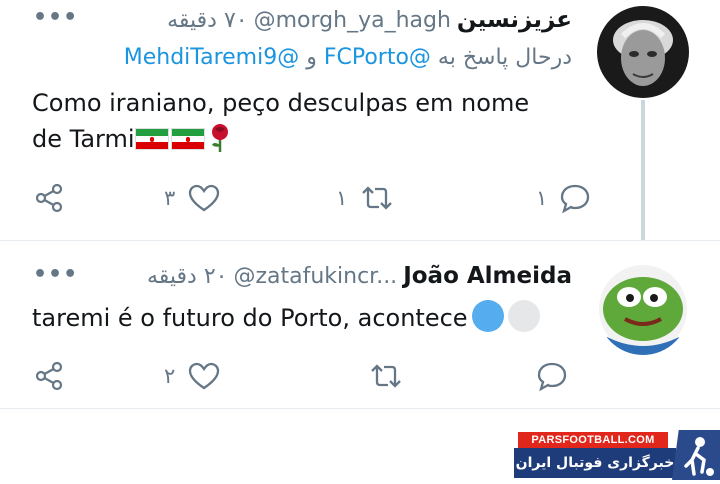  What do you see at coordinates (352, 20) in the screenshot?
I see `handle: @morgh_ya_hagh` at bounding box center [352, 20].